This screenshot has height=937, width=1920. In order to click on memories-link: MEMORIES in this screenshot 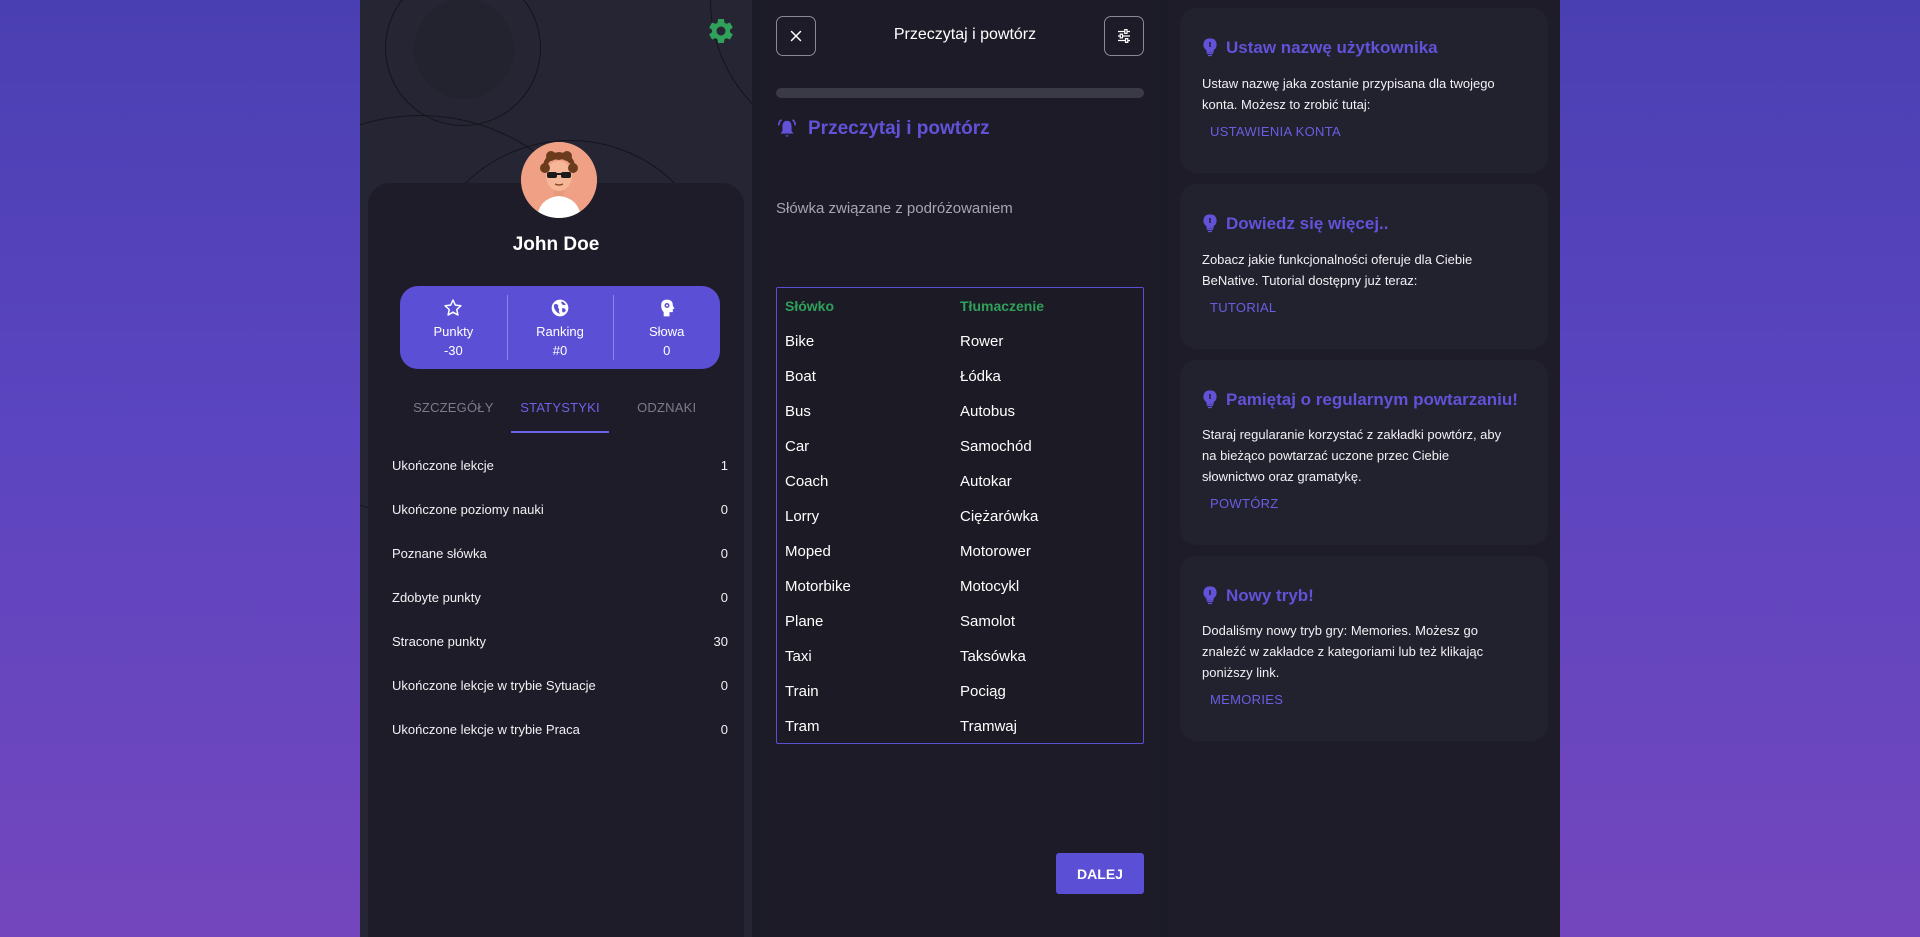, I will do `click(1246, 699)`.